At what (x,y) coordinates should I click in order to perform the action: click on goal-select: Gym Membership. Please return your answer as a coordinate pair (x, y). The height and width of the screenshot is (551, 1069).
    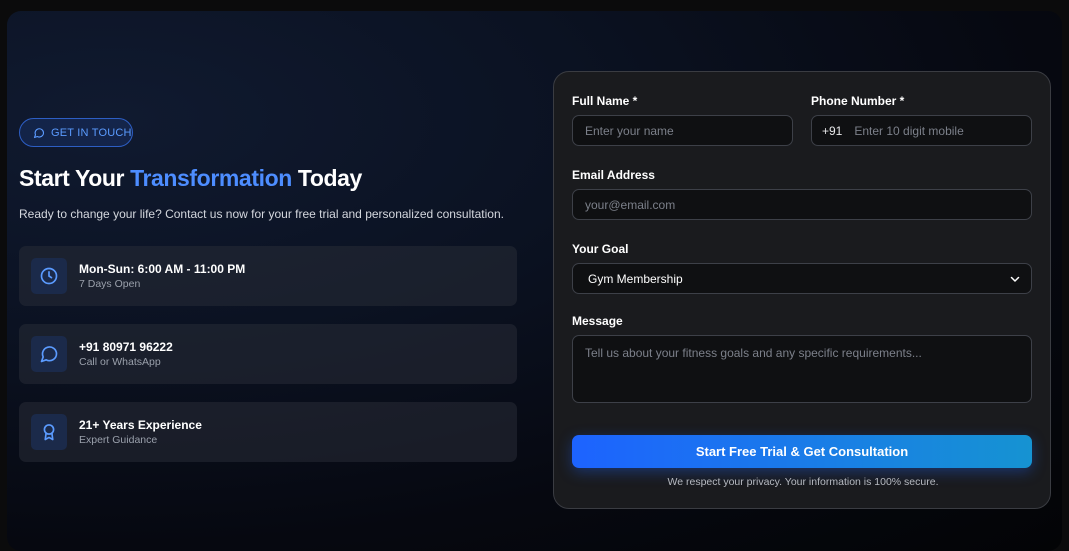
    Looking at the image, I should click on (802, 278).